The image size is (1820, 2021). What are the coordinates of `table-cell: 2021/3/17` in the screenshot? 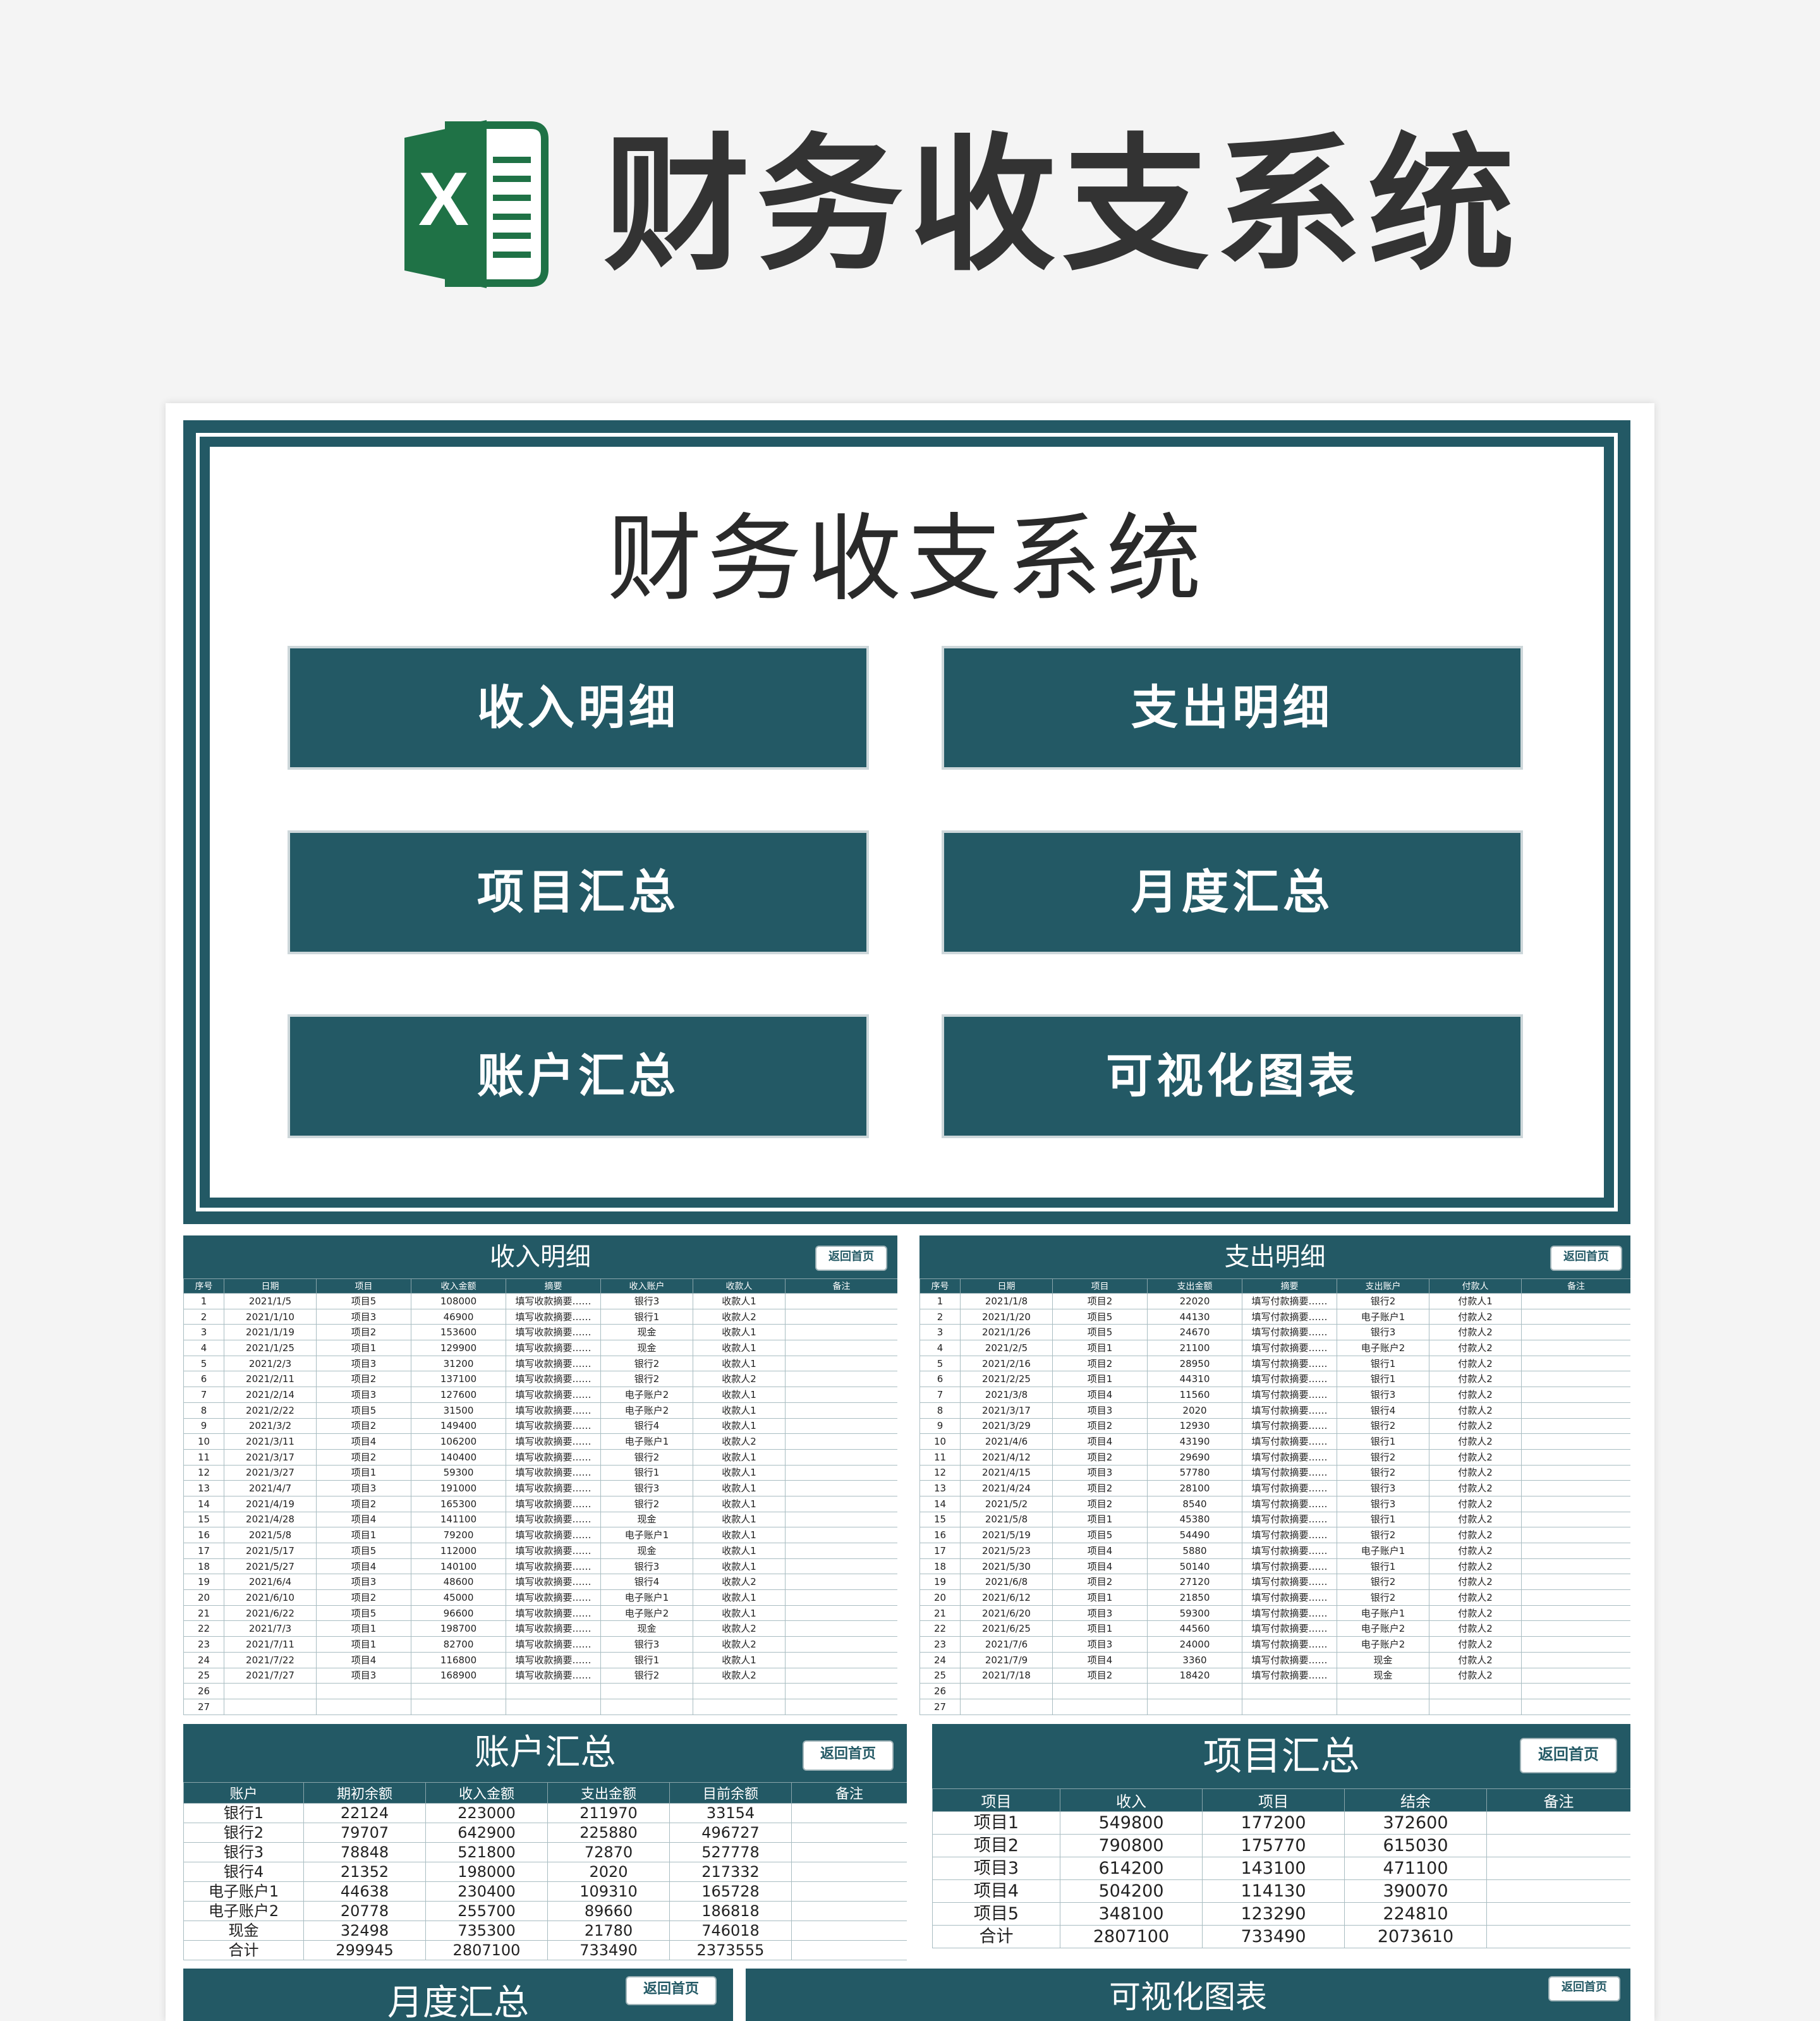 It's located at (270, 1457).